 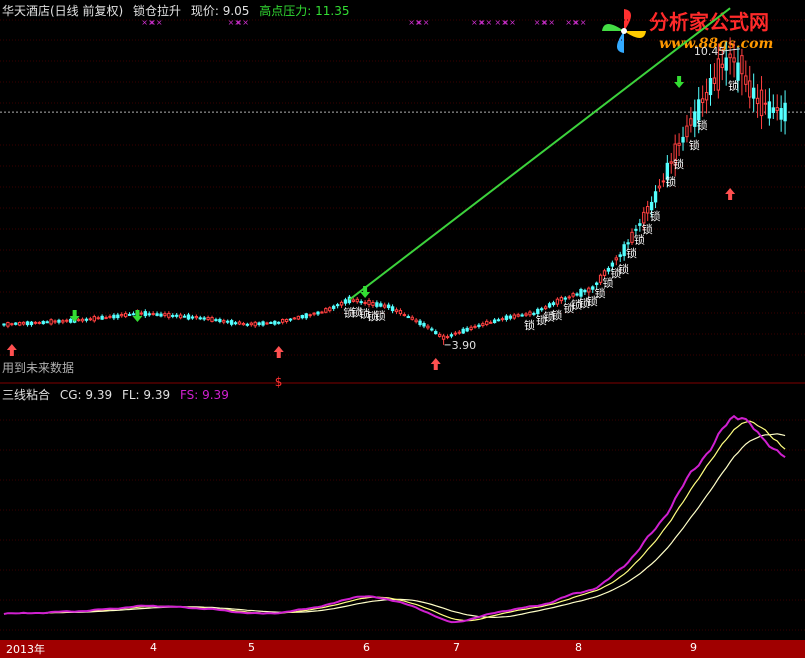 What do you see at coordinates (402, 649) in the screenshot?
I see `date-axis: 2013年 4 5 6 7 8 9` at bounding box center [402, 649].